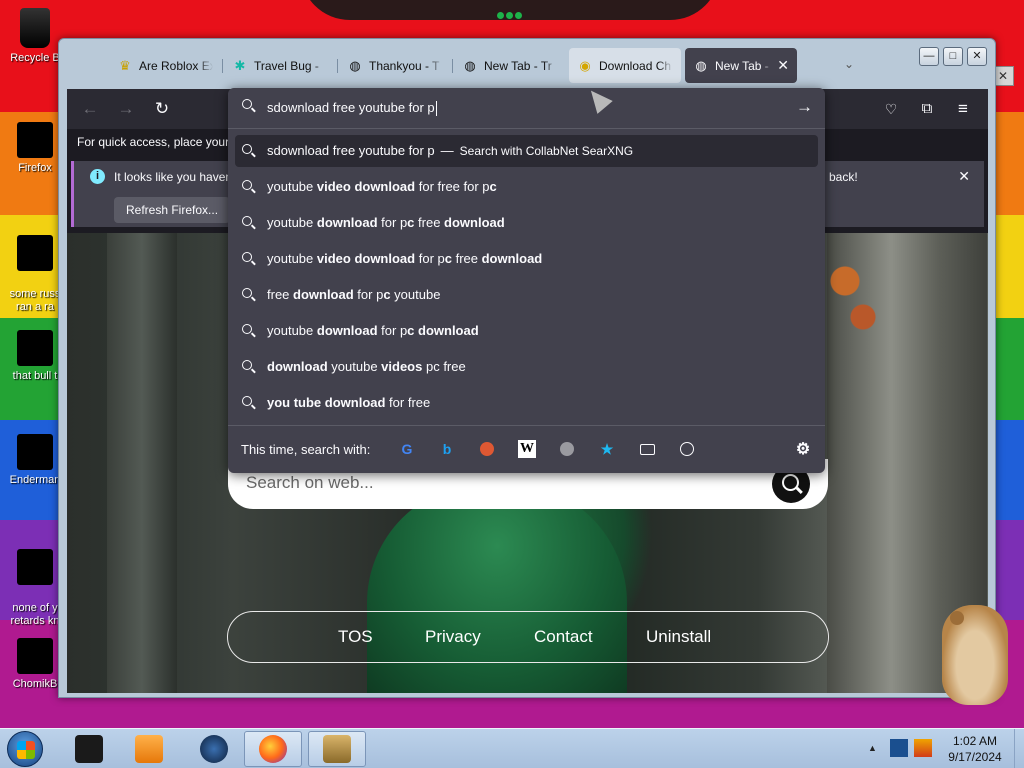  Describe the element at coordinates (585, 65) in the screenshot. I see `download-app-icon: ◉` at that location.